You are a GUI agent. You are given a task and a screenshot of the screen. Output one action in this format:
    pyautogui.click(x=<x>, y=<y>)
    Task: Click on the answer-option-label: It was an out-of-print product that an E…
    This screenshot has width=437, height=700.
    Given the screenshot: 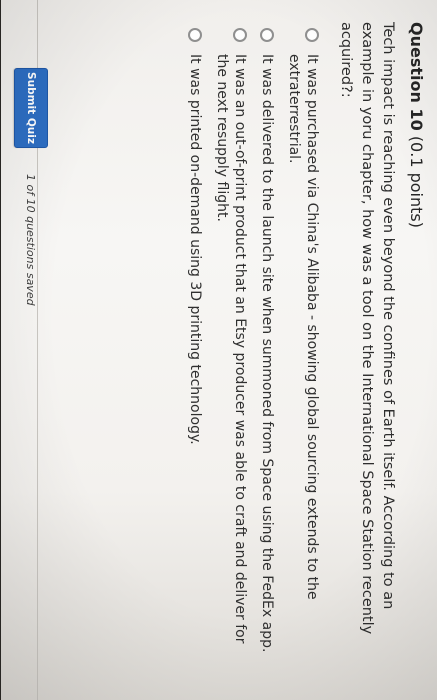 What is the action you would take?
    pyautogui.click(x=231, y=349)
    